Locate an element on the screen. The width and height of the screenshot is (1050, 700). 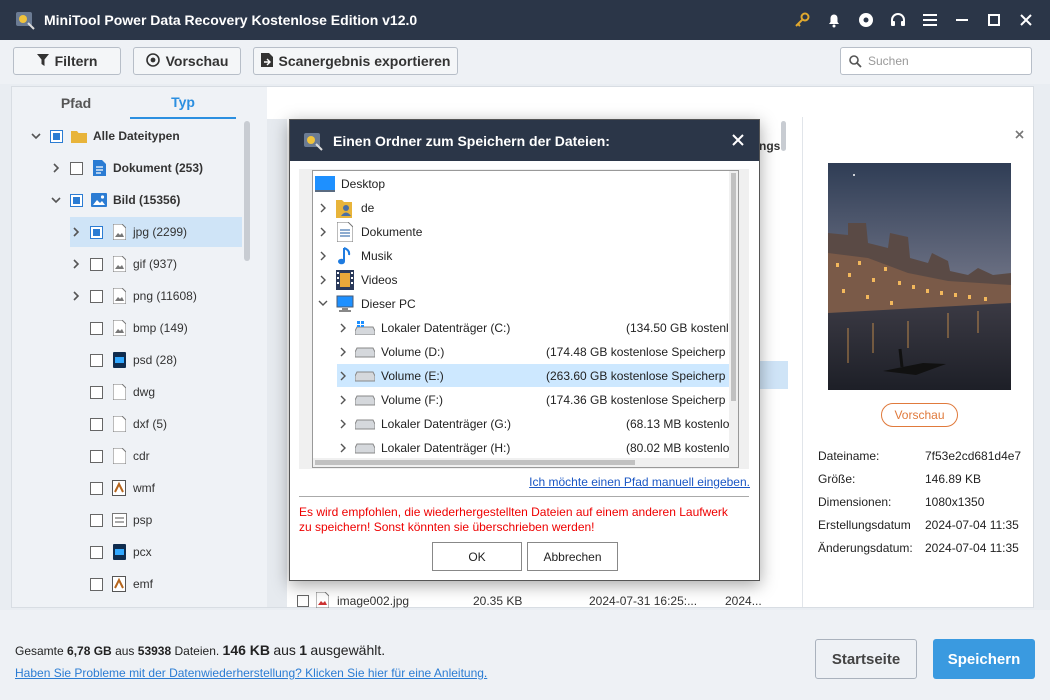
drive-free-space: (80.02 MB kostenlo is located at coordinates (678, 447).